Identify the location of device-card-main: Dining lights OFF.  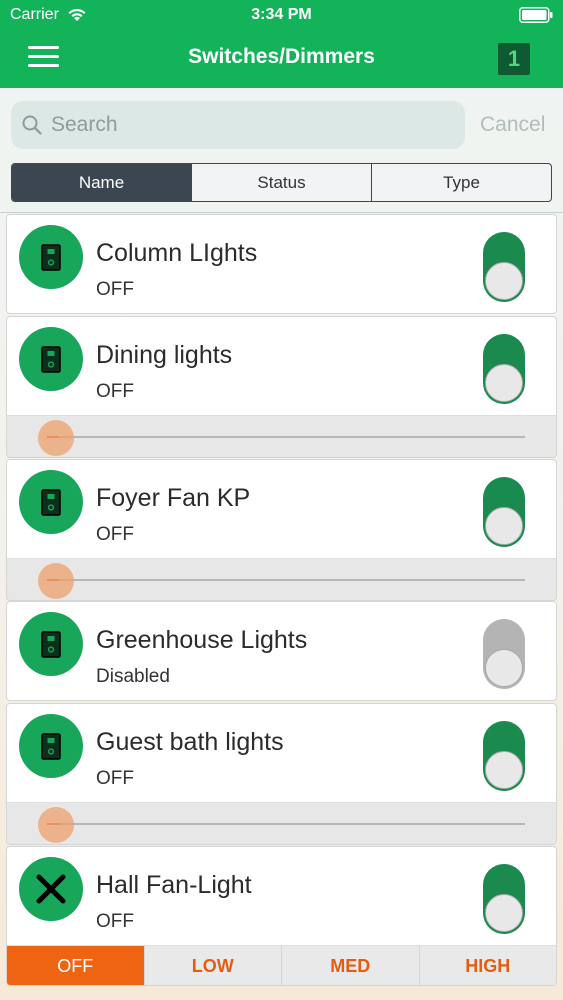
(281, 366).